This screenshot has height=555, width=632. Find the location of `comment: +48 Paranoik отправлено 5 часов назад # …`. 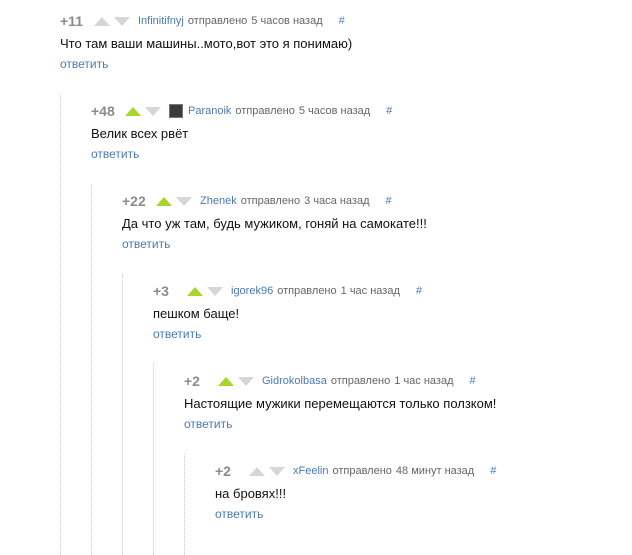

comment: +48 Paranoik отправлено 5 часов назад # … is located at coordinates (241, 132).